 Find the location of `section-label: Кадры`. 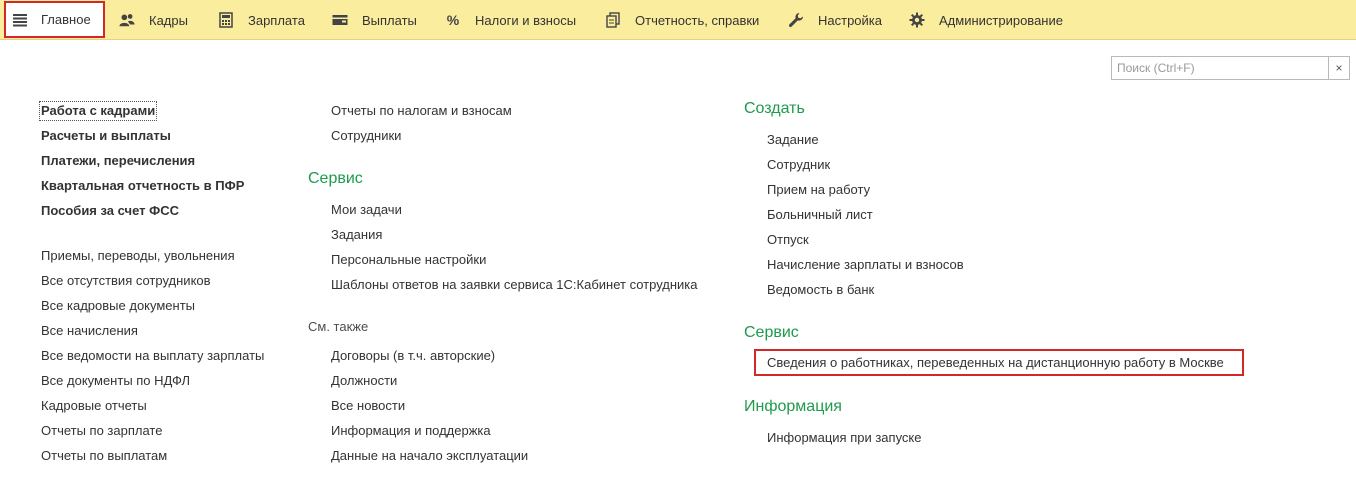

section-label: Кадры is located at coordinates (168, 20).